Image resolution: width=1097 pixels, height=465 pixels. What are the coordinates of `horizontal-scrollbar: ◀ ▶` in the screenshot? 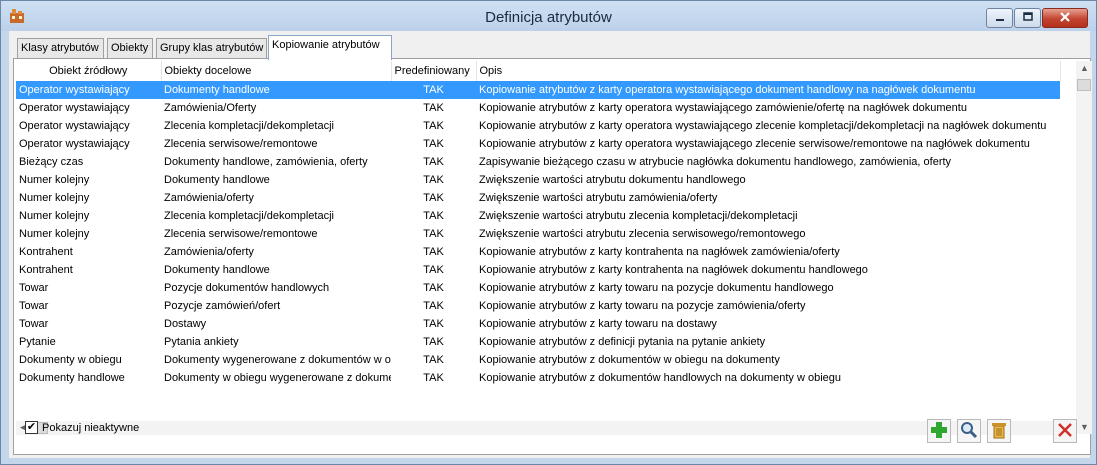 It's located at (546, 428).